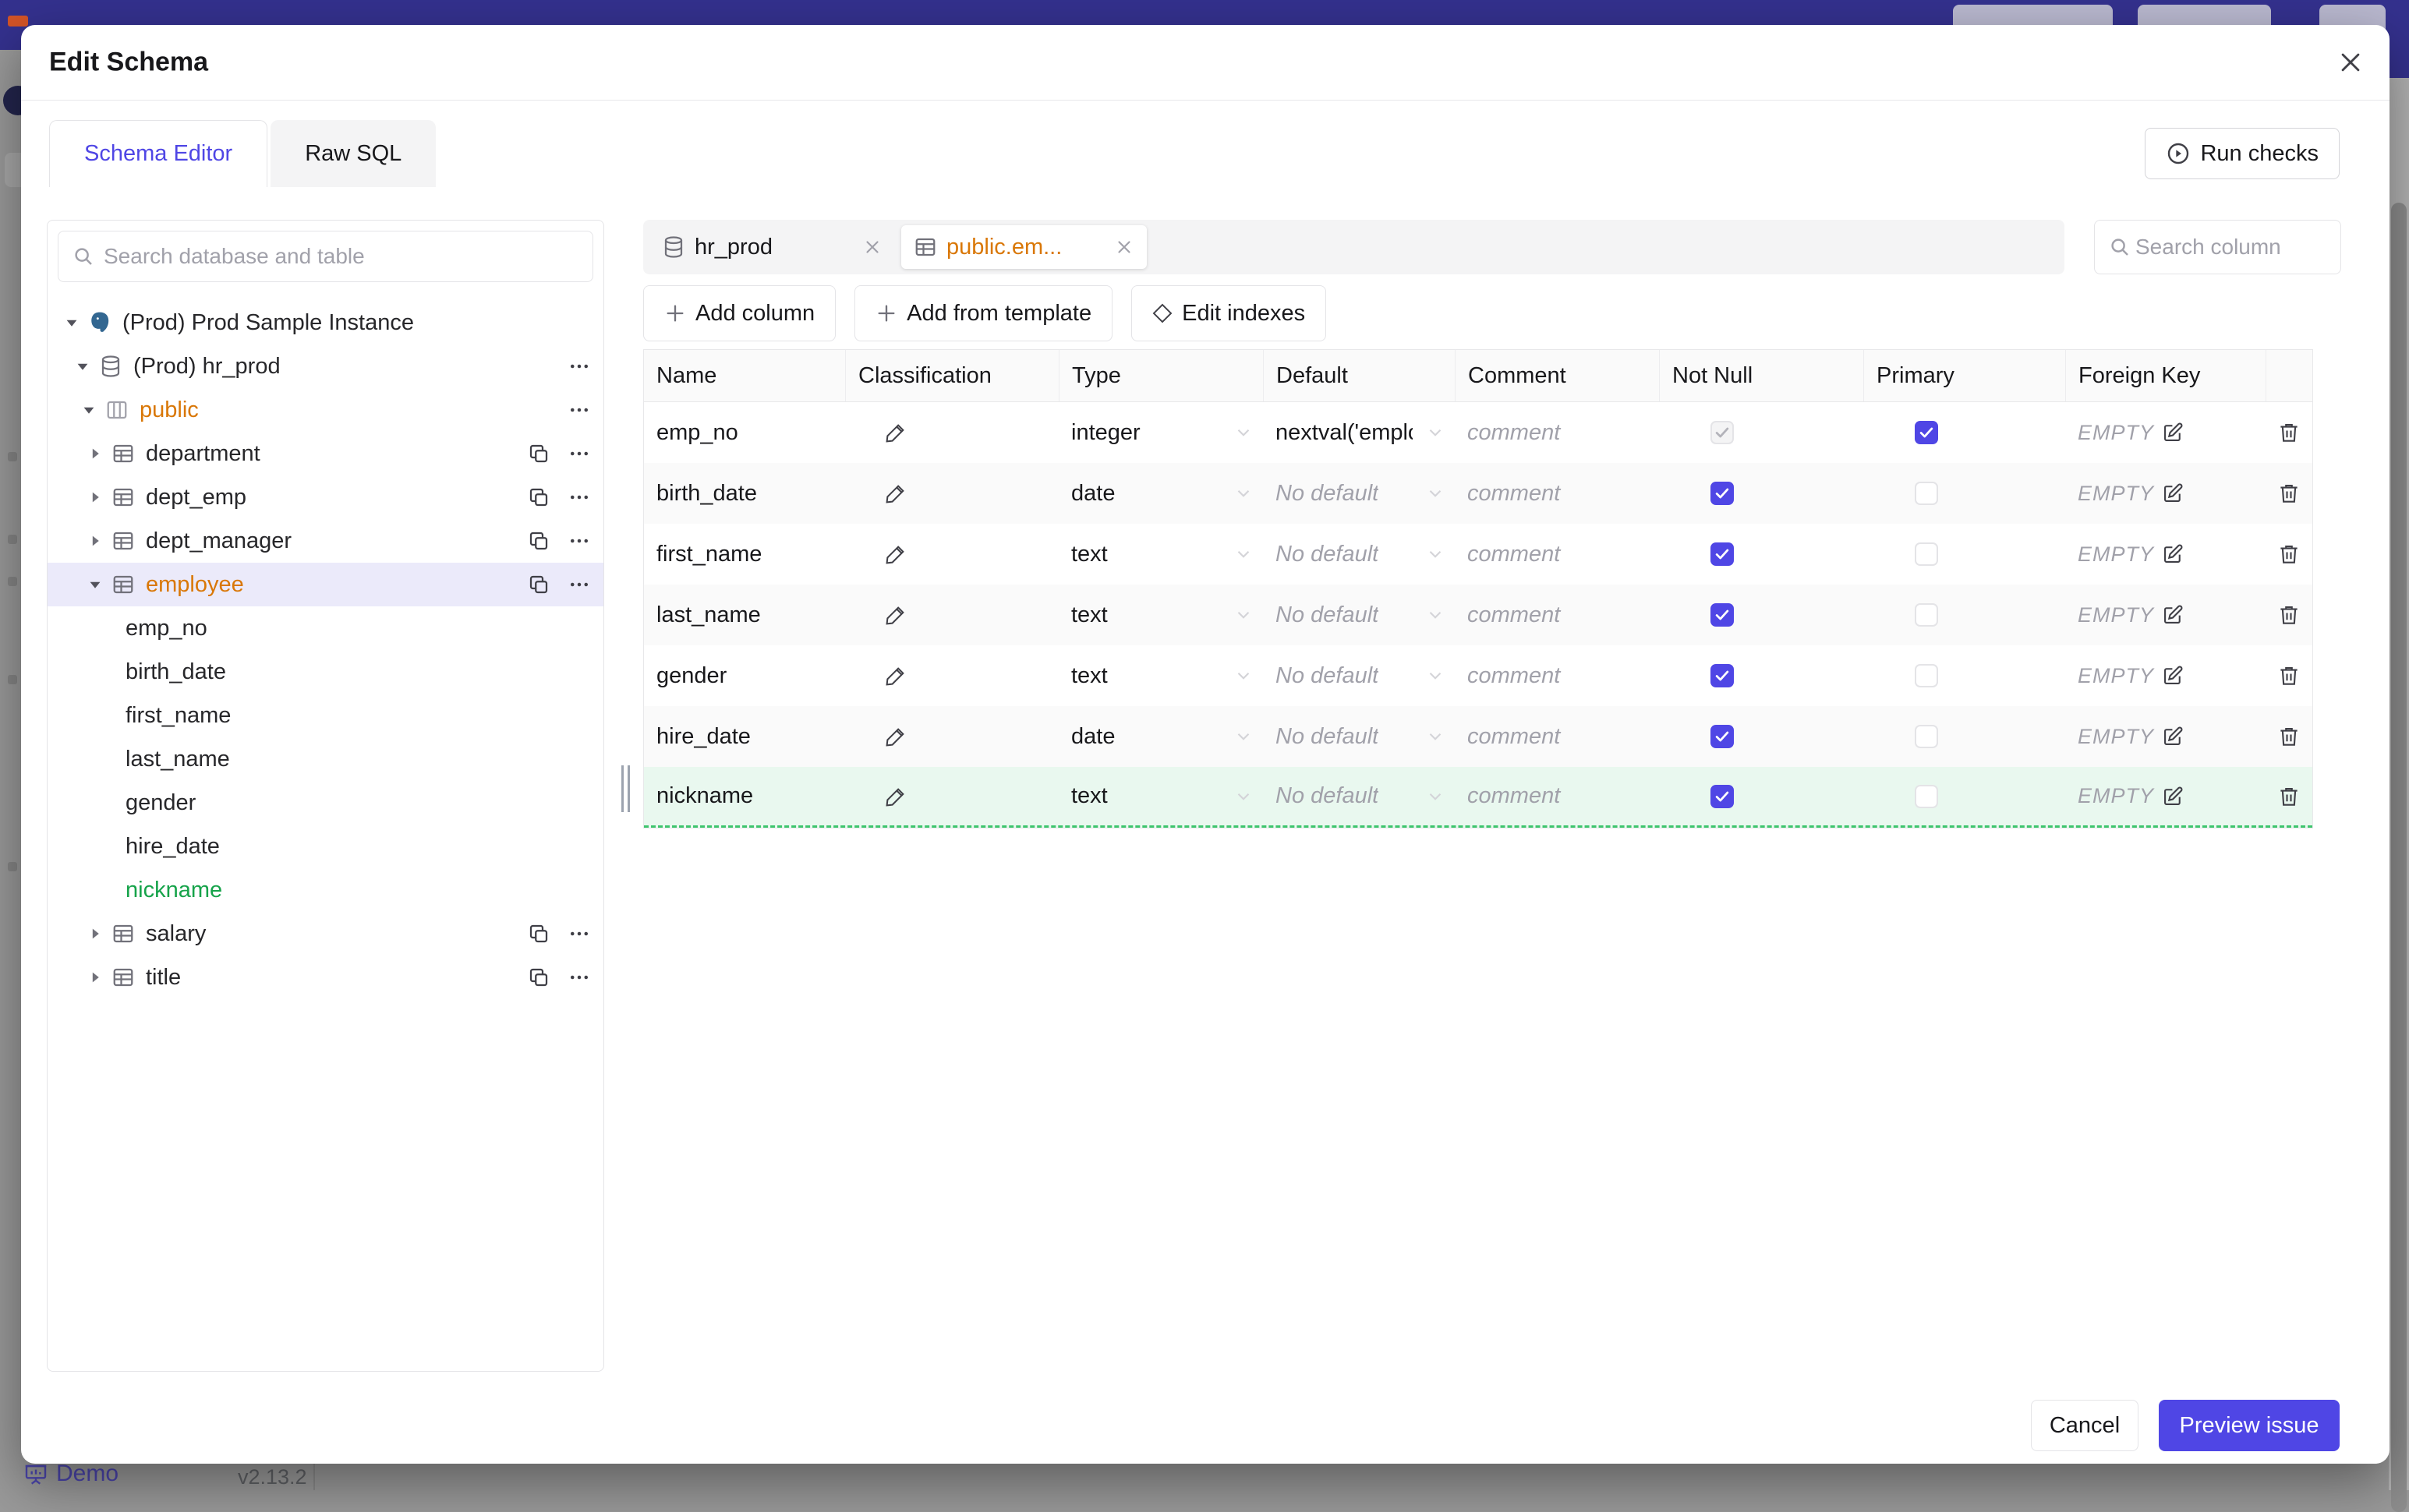 The width and height of the screenshot is (2409, 1512). What do you see at coordinates (325, 497) in the screenshot?
I see `tree-item-dept-emp: dept_emp` at bounding box center [325, 497].